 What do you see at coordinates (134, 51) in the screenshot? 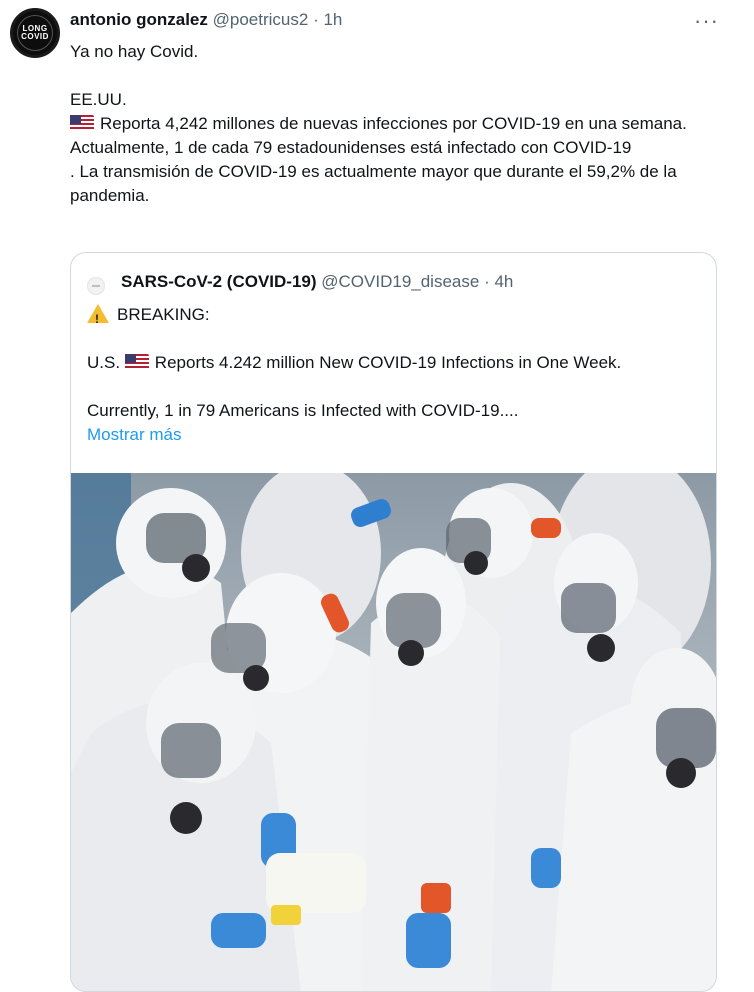
I see `tweet-line-1: Ya no hay Covid.` at bounding box center [134, 51].